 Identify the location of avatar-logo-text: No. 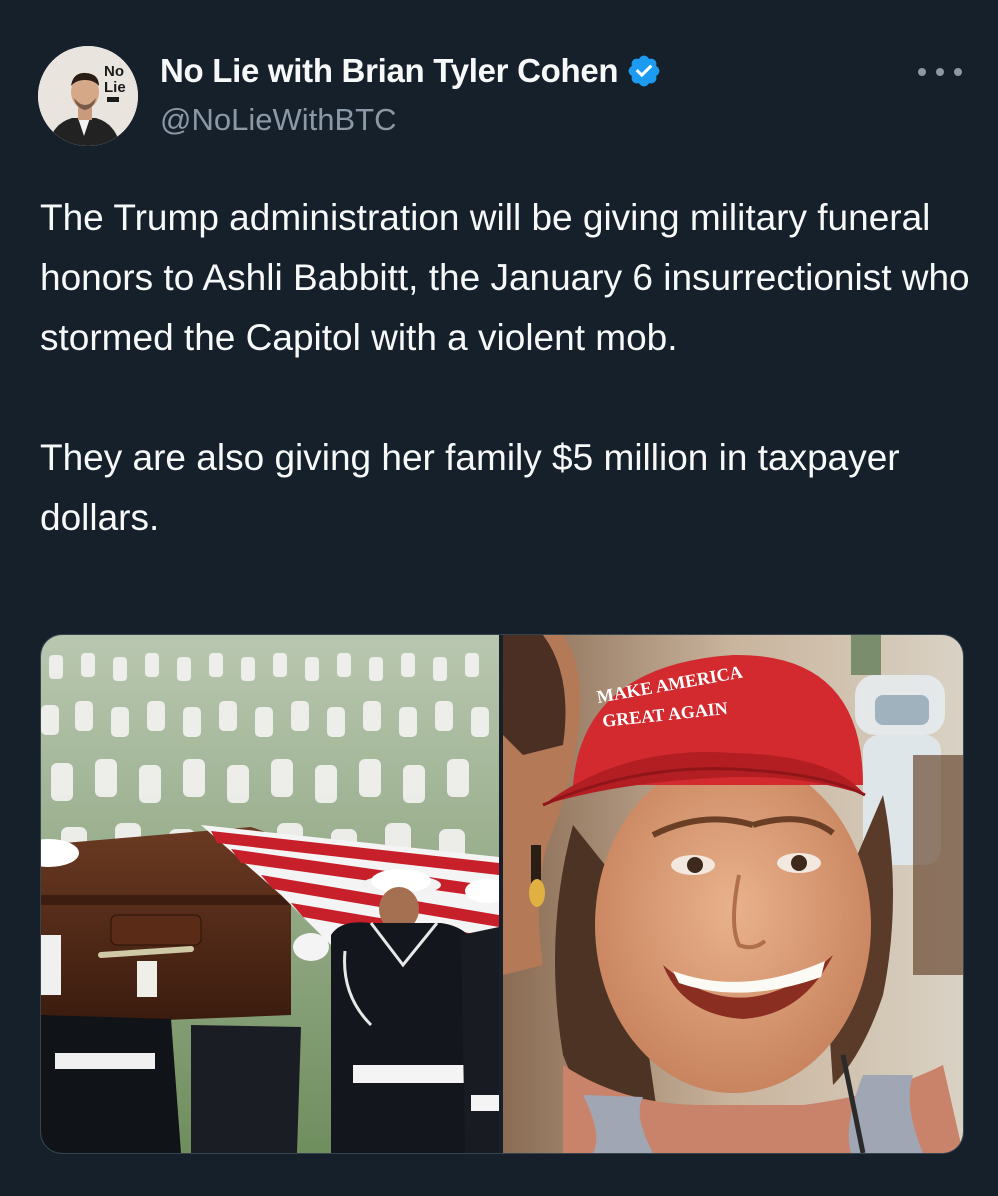
(114, 71).